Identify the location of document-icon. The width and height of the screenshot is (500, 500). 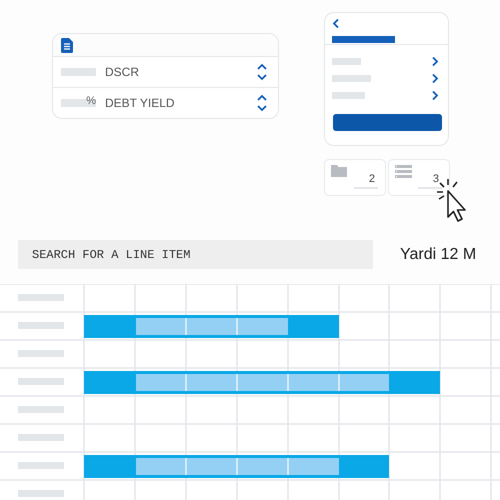
(67, 45).